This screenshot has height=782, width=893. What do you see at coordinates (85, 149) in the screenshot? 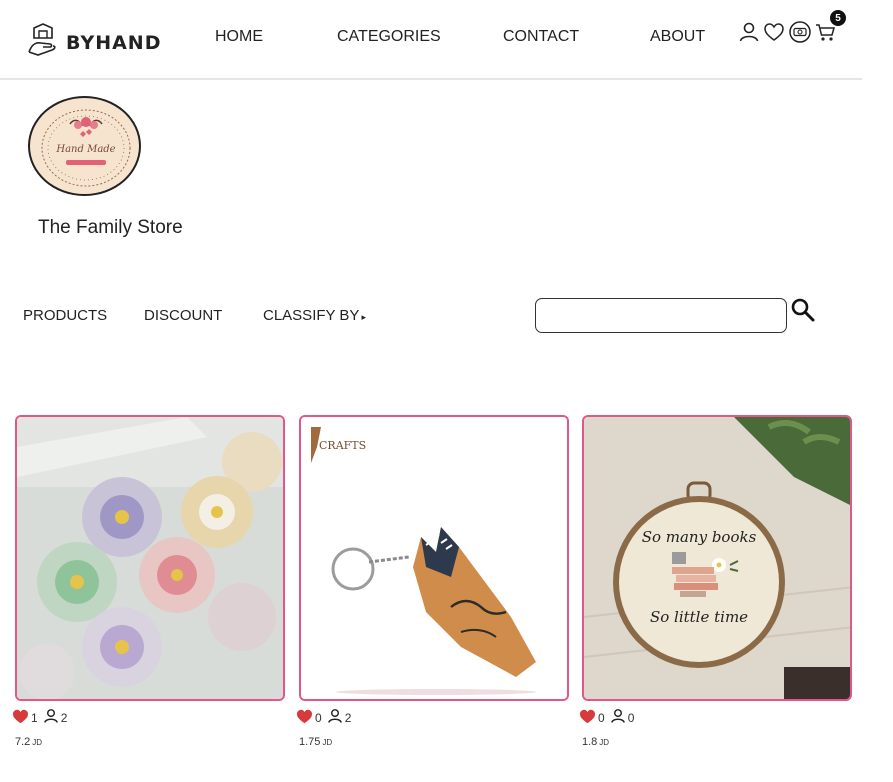
I see `store-logo-text: Hand Made` at bounding box center [85, 149].